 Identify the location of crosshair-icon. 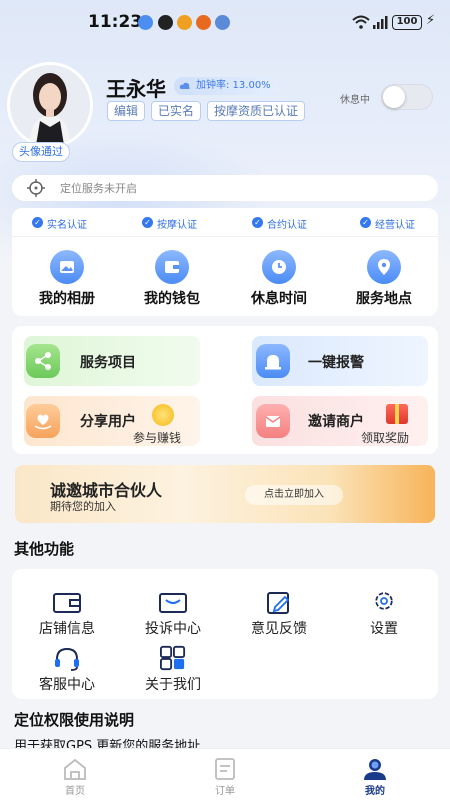
(36, 188).